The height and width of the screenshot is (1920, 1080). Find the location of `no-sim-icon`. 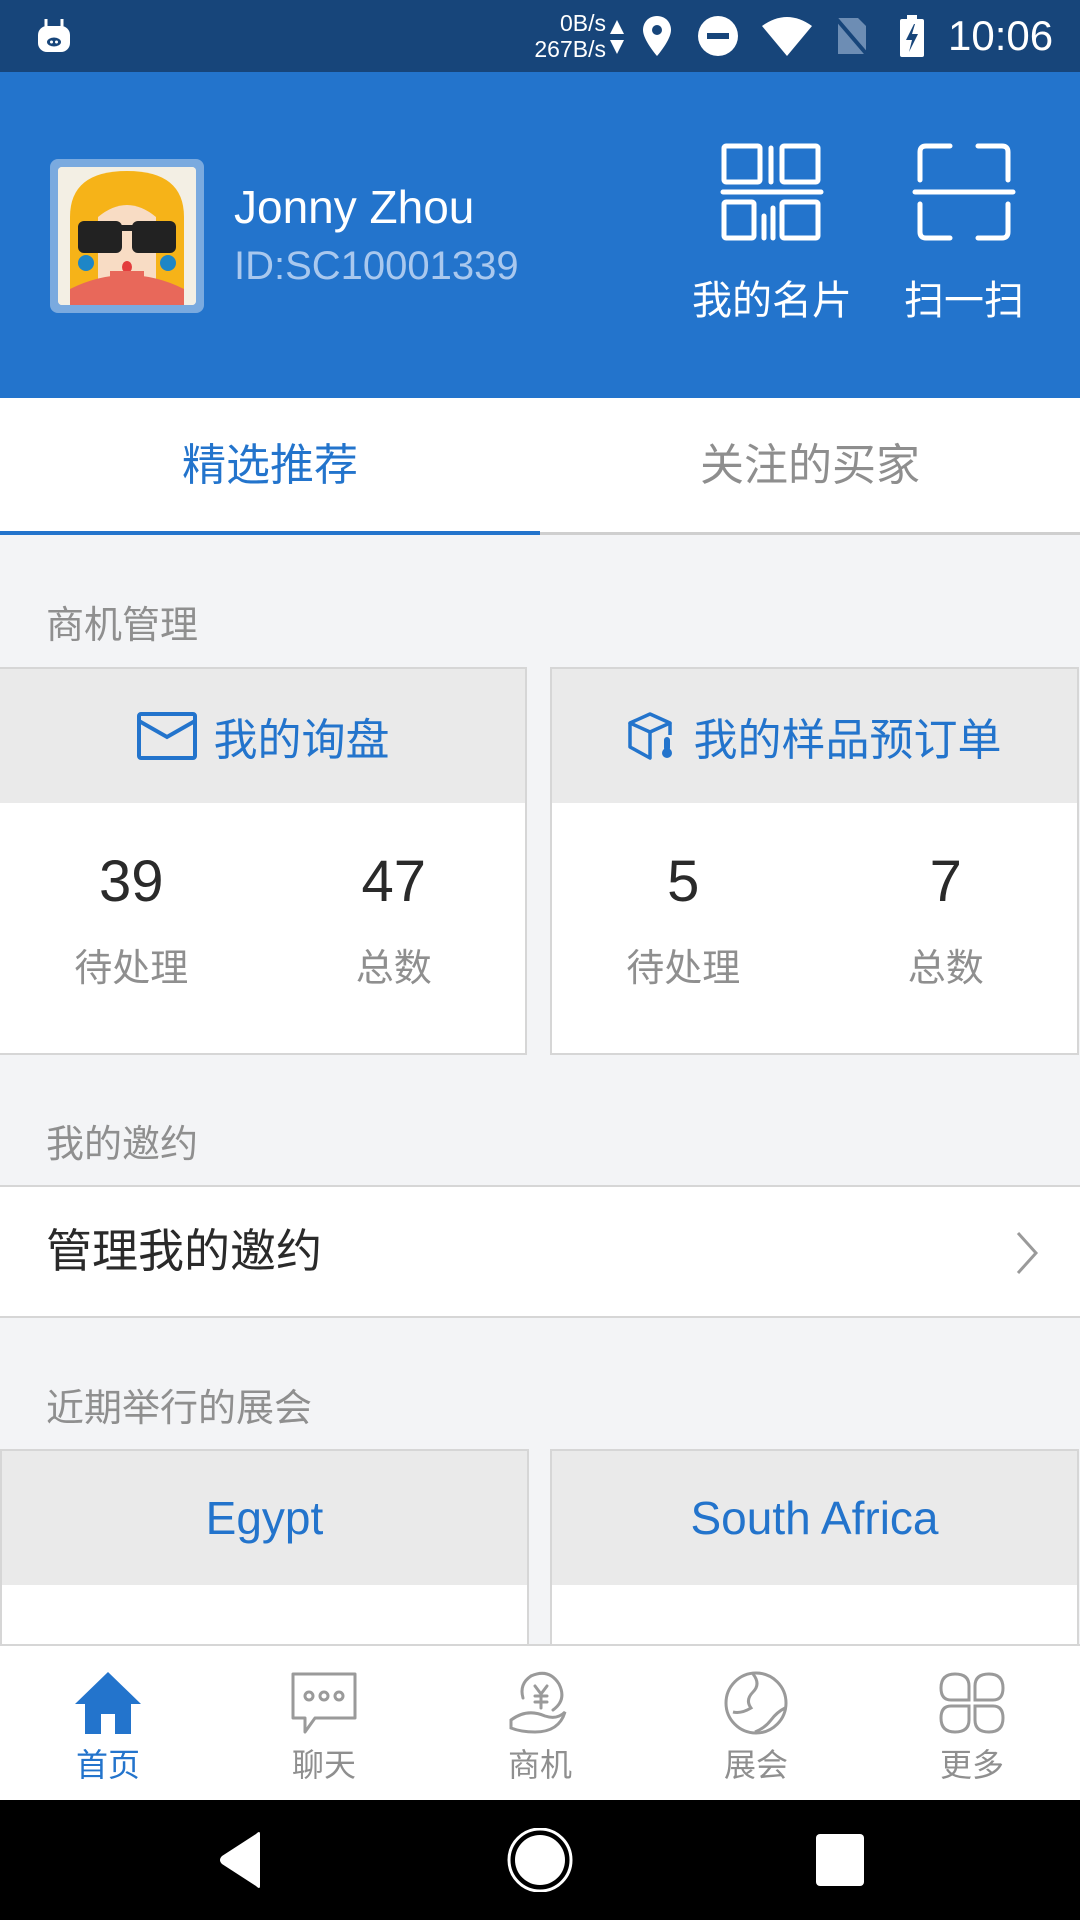

no-sim-icon is located at coordinates (852, 36).